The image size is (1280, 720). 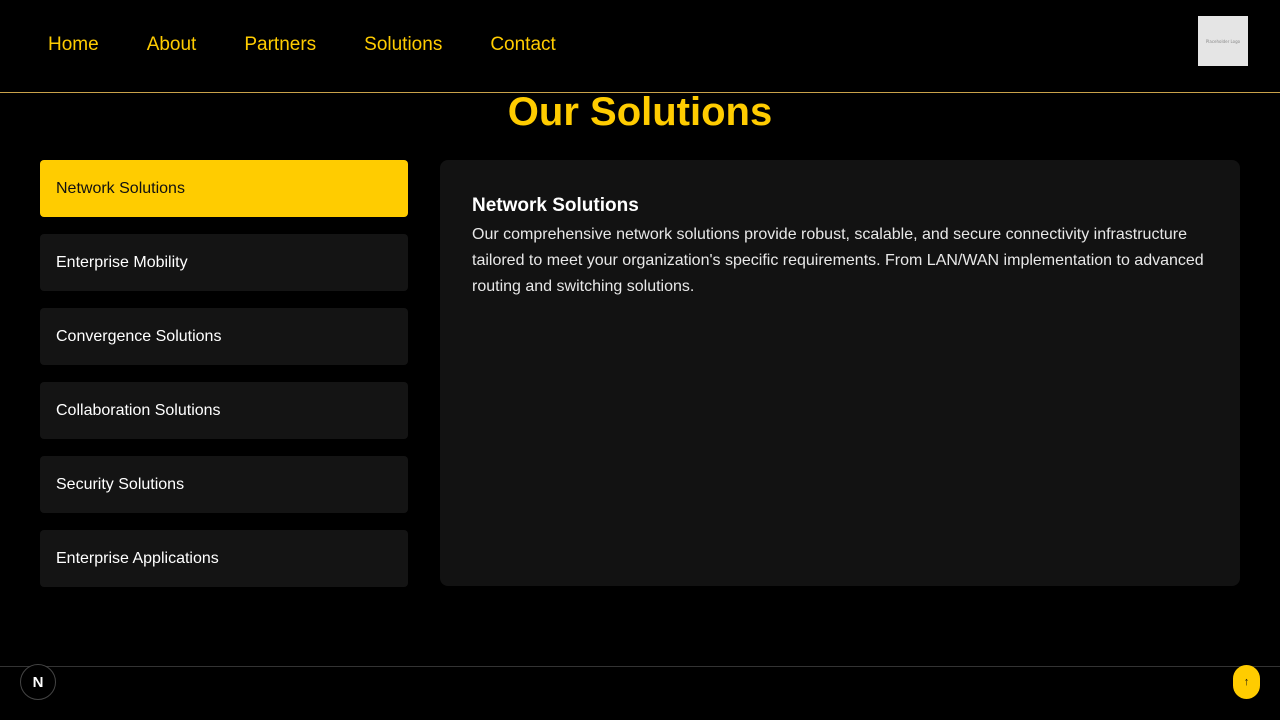 What do you see at coordinates (172, 45) in the screenshot?
I see `nav-link-about: About` at bounding box center [172, 45].